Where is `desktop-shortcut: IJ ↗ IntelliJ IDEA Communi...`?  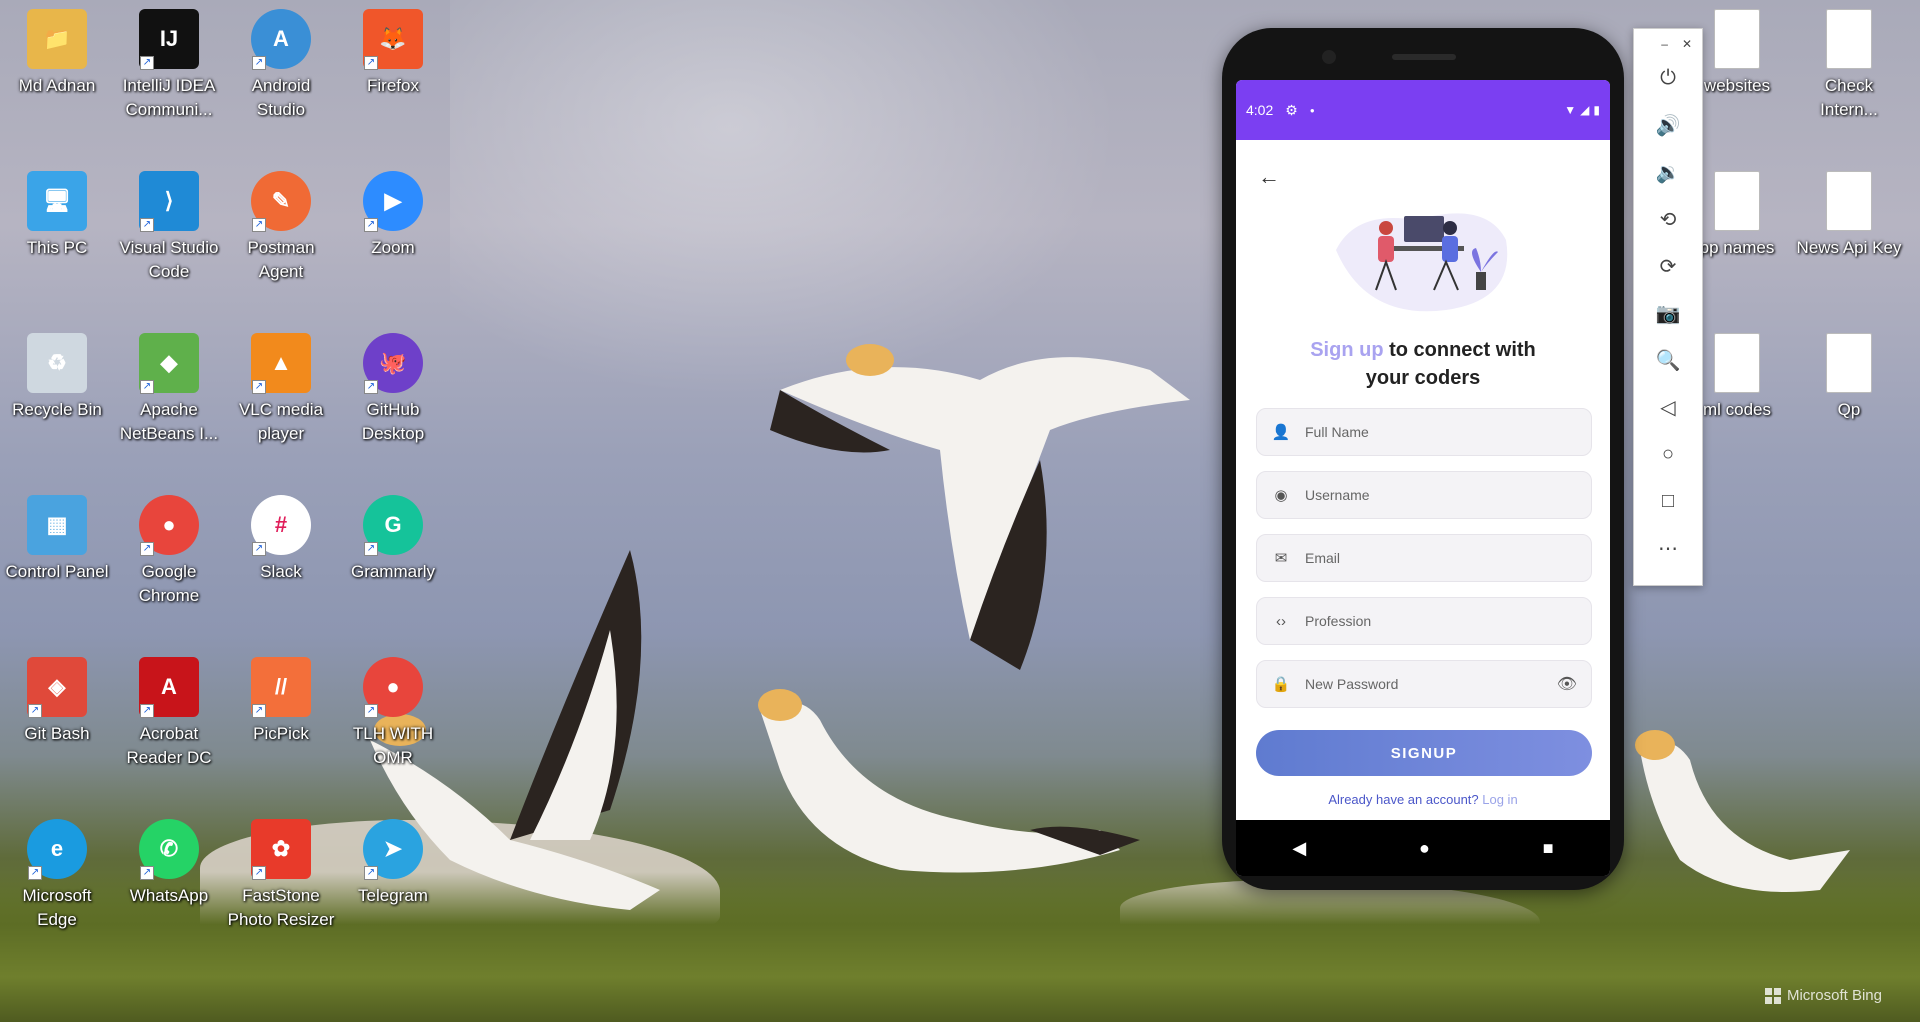
desktop-shortcut: IJ ↗ IntelliJ IDEA Communi... is located at coordinates (169, 65).